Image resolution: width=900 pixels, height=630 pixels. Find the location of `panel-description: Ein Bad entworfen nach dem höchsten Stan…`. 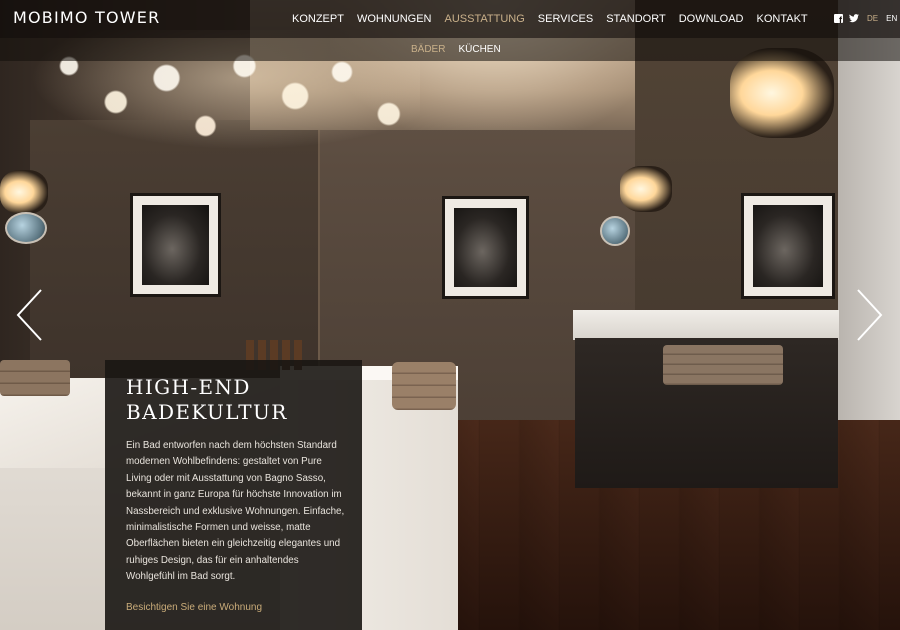

panel-description: Ein Bad entworfen nach dem höchsten Stan… is located at coordinates (235, 511).